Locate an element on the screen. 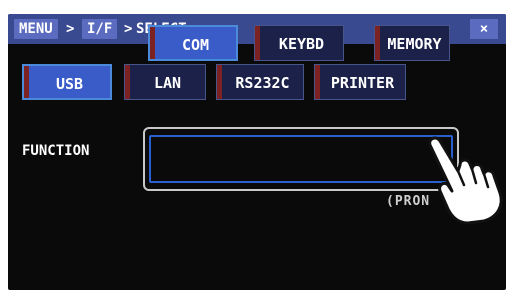 The width and height of the screenshot is (513, 292). option-label: COM is located at coordinates (195, 45).